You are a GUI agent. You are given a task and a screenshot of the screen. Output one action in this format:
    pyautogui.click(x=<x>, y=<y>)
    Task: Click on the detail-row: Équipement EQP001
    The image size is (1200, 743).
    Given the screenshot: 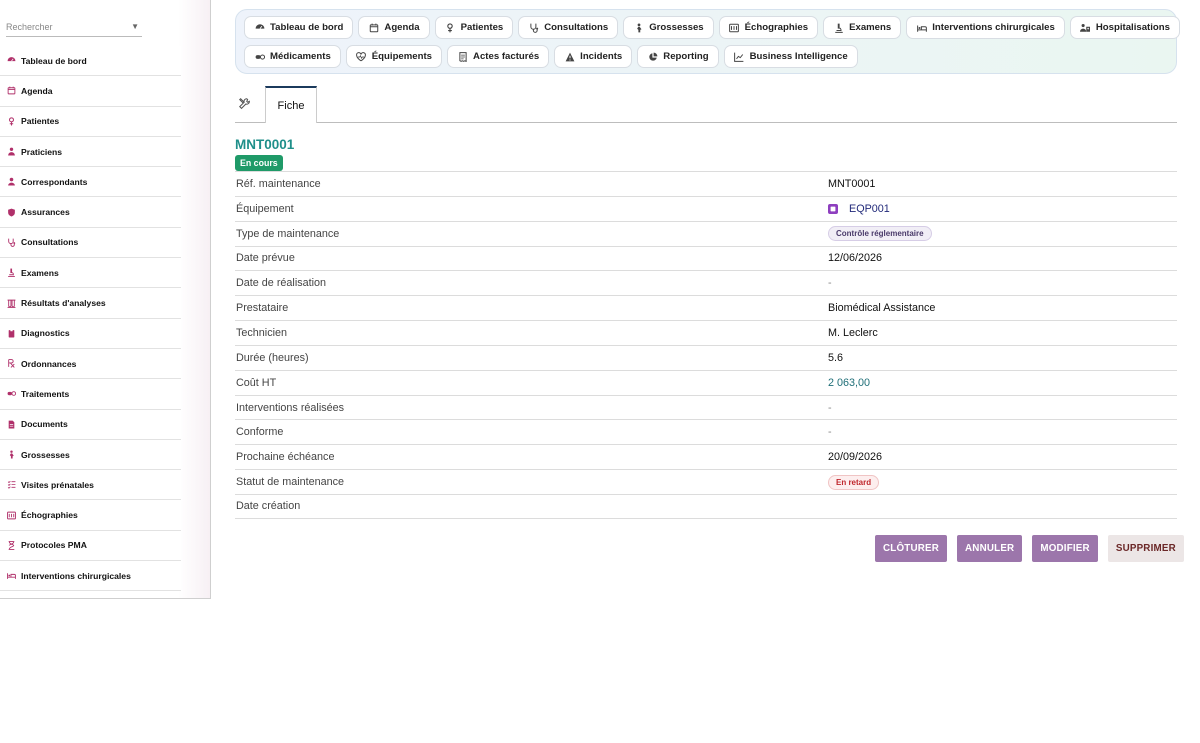 What is the action you would take?
    pyautogui.click(x=706, y=208)
    